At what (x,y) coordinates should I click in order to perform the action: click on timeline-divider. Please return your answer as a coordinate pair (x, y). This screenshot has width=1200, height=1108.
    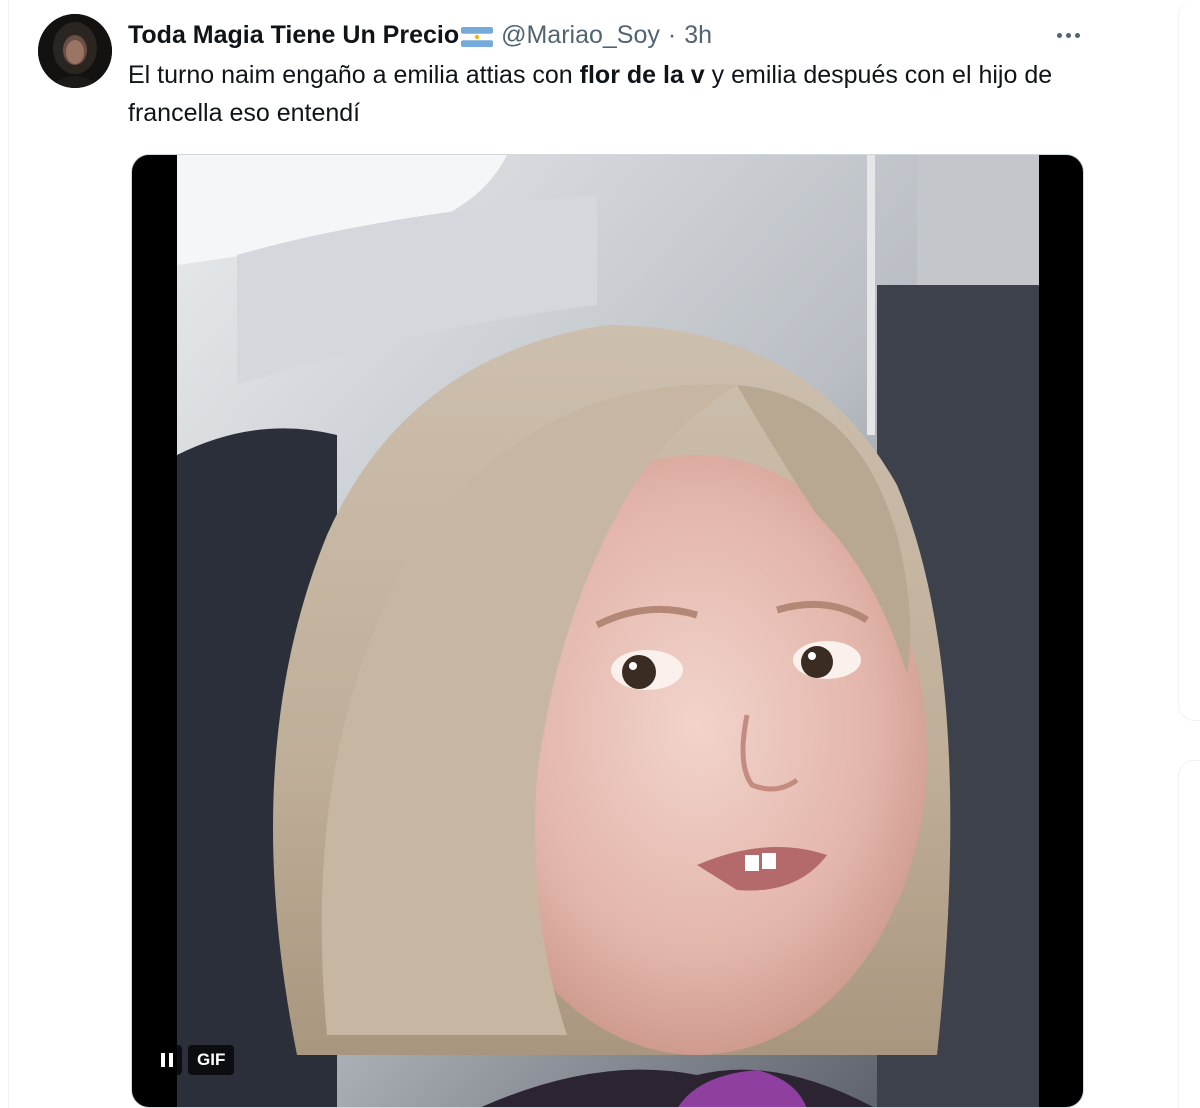
    Looking at the image, I should click on (8, 554).